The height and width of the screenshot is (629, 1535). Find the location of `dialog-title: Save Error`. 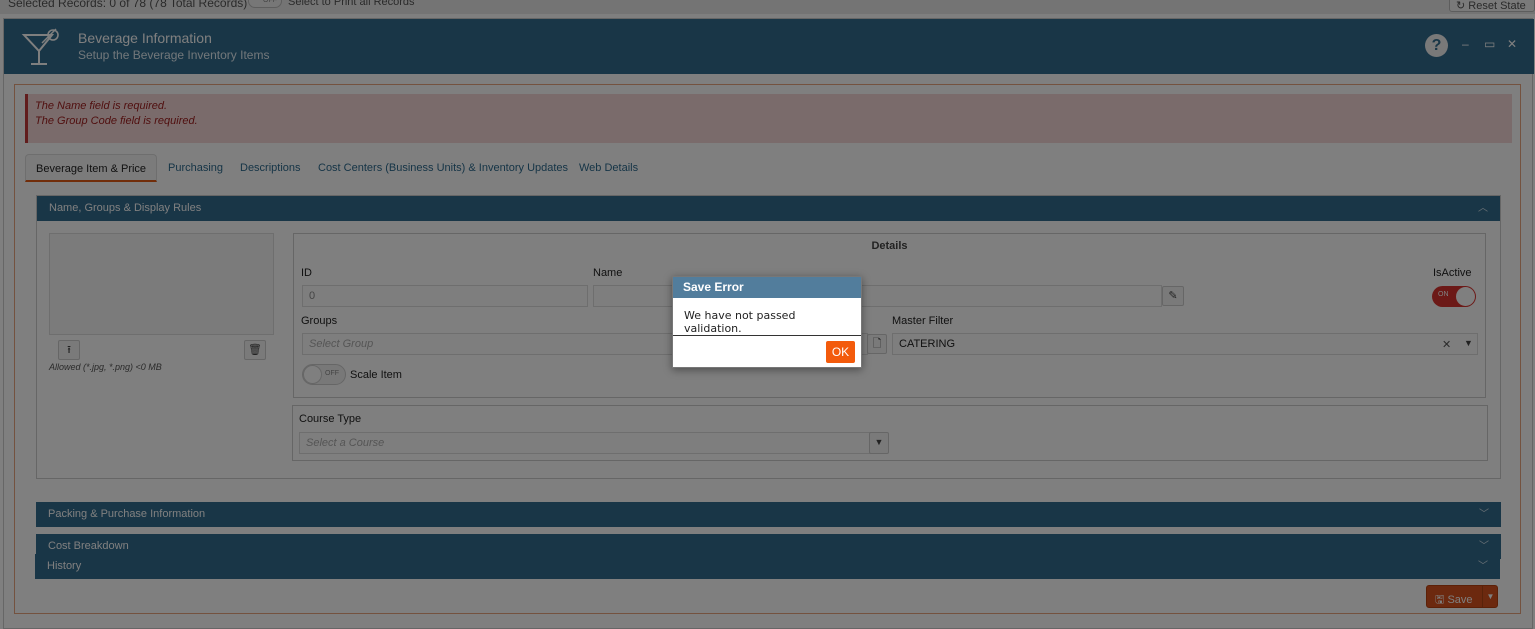

dialog-title: Save Error is located at coordinates (767, 287).